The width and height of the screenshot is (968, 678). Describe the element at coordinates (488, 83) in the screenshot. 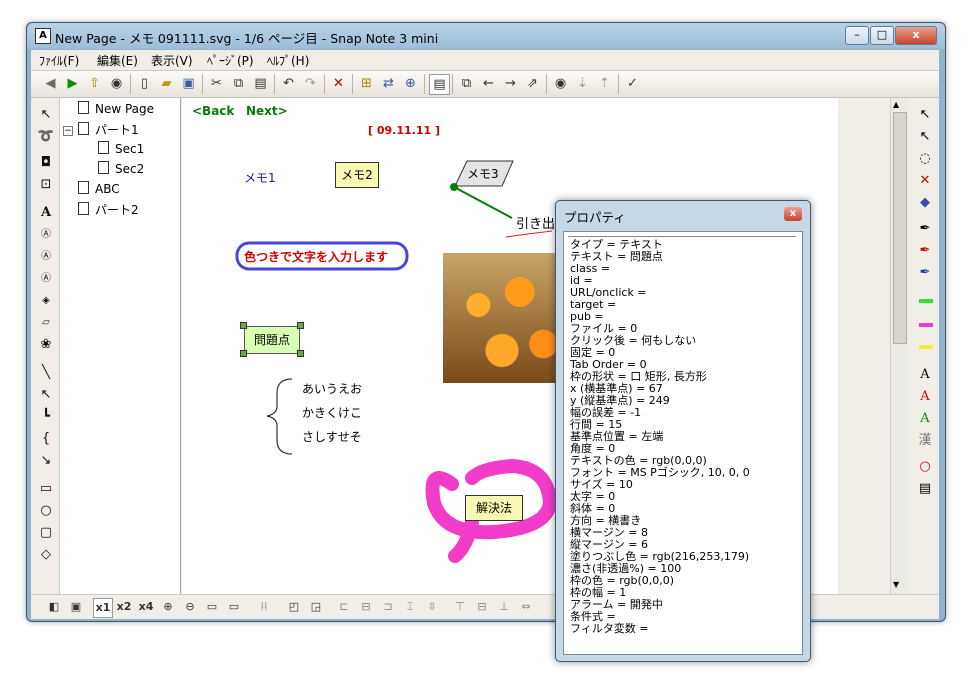

I see `arrow-left-icon: ←` at that location.